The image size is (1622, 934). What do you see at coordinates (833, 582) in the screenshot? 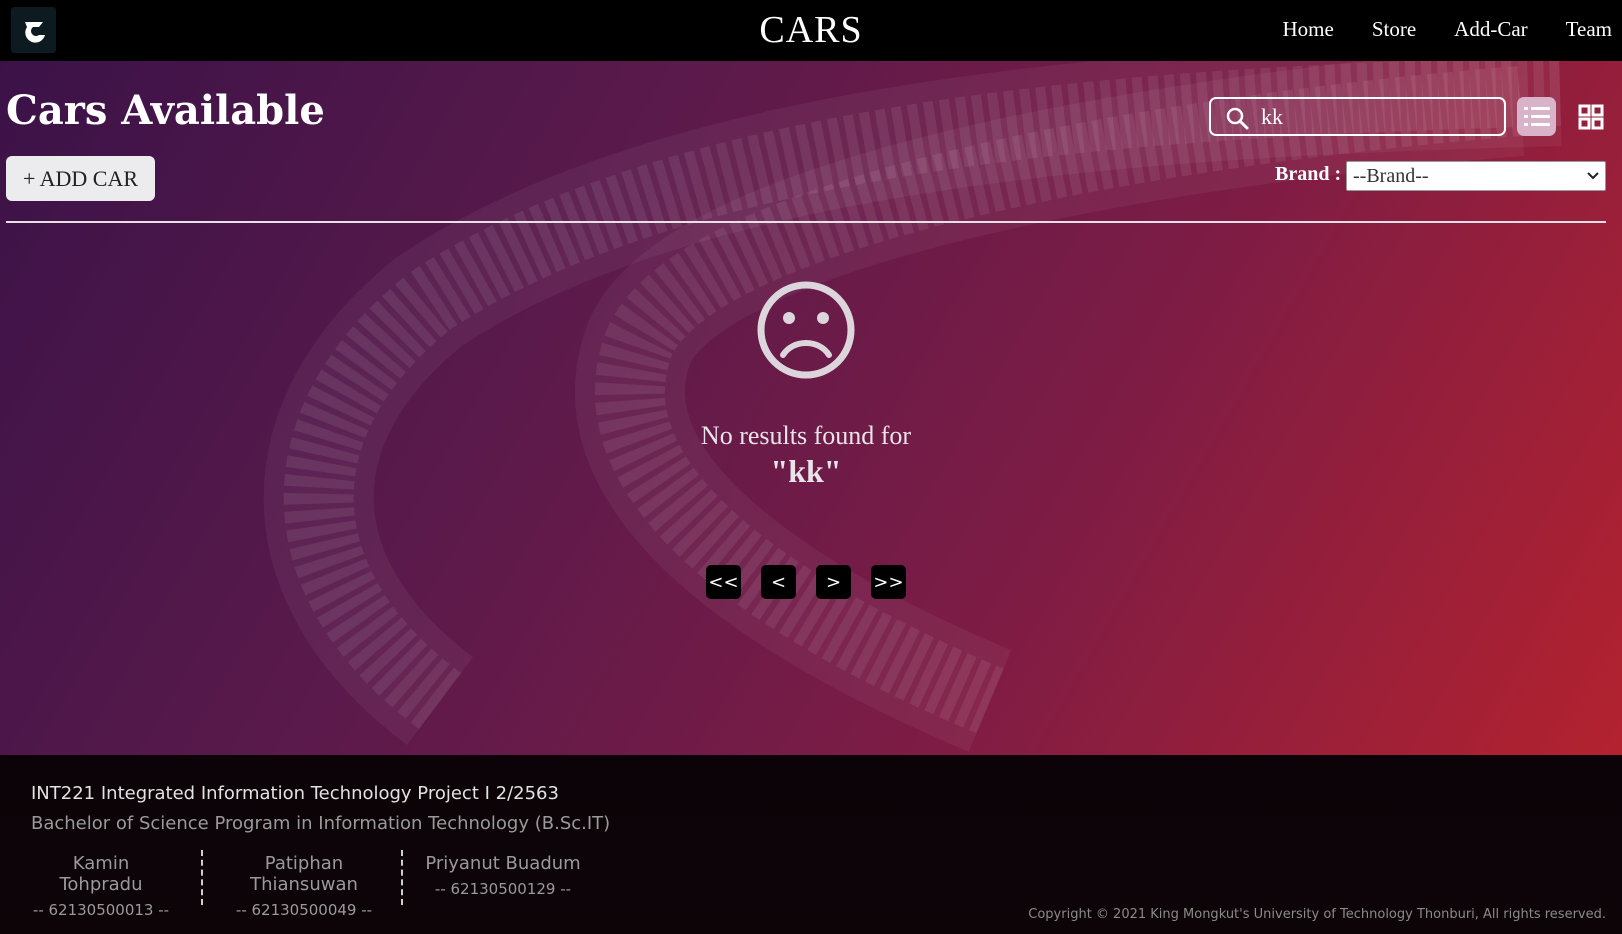
I see `next-page-button: >` at bounding box center [833, 582].